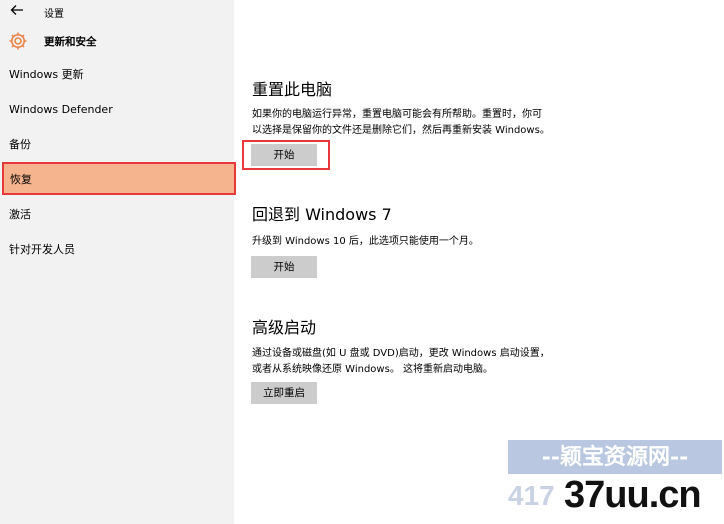 The image size is (724, 524). I want to click on reset-pc-title: 重置此电脑, so click(292, 89).